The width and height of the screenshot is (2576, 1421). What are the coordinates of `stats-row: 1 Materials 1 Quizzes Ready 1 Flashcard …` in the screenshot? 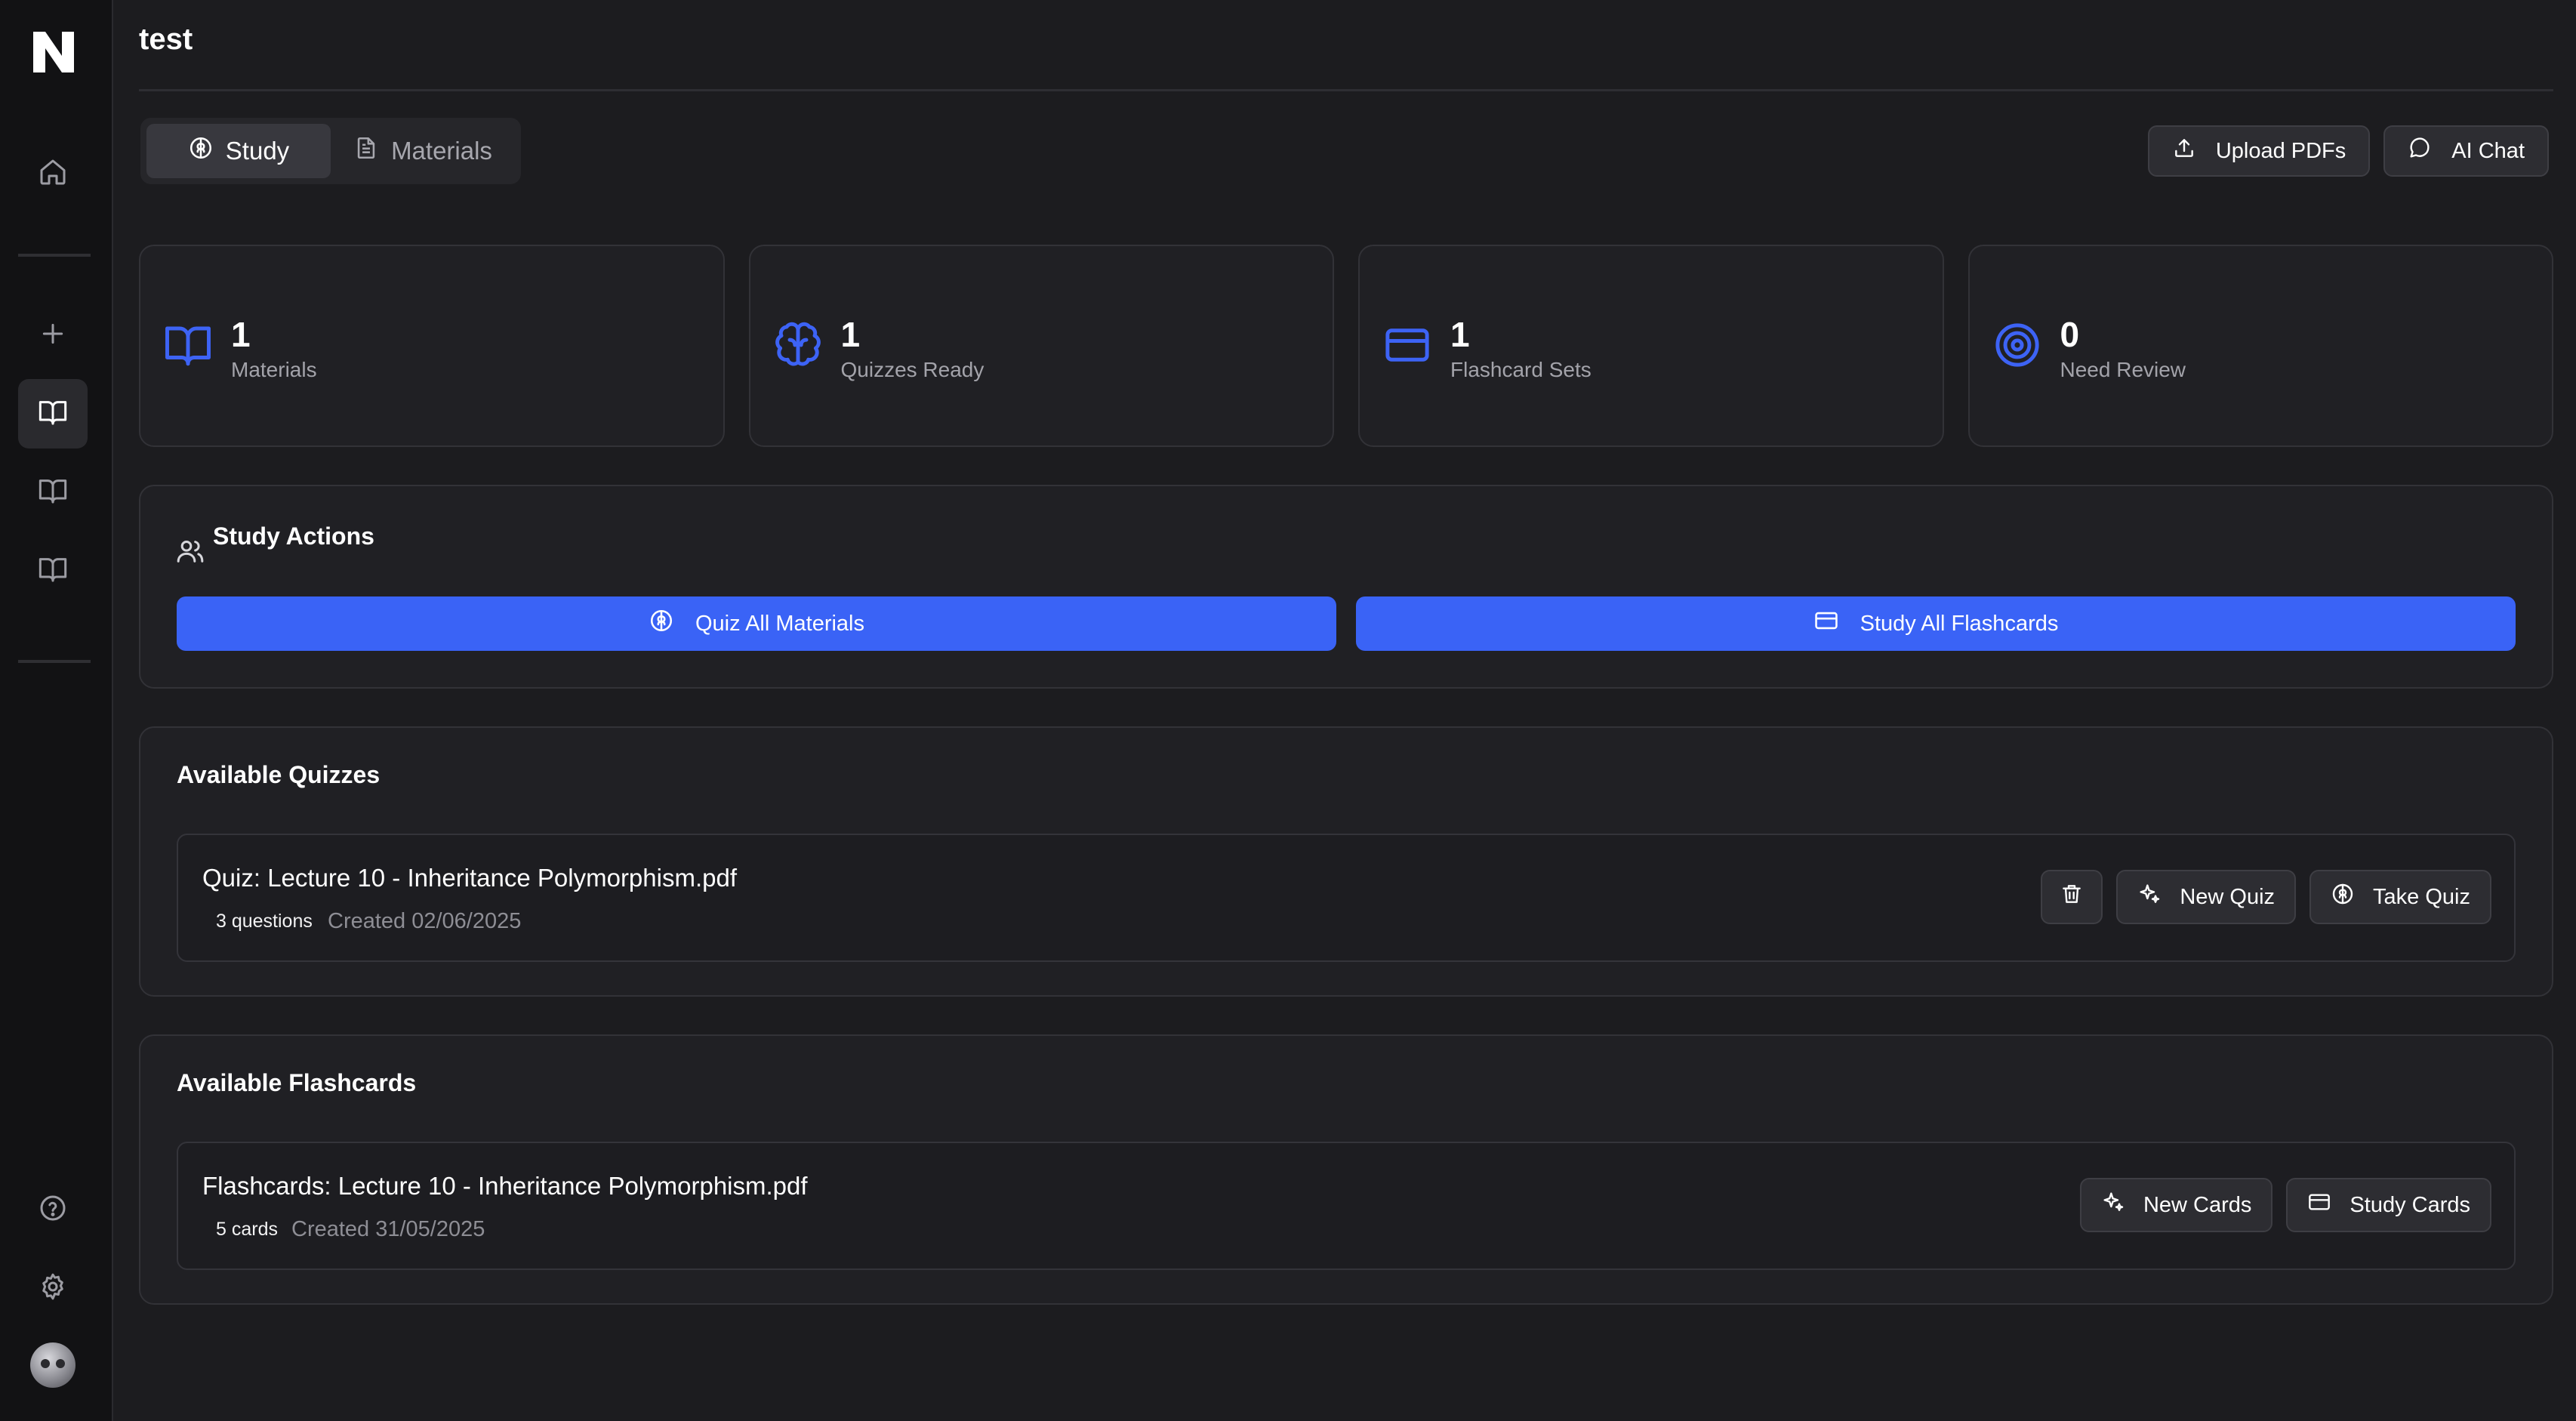 It's located at (1346, 346).